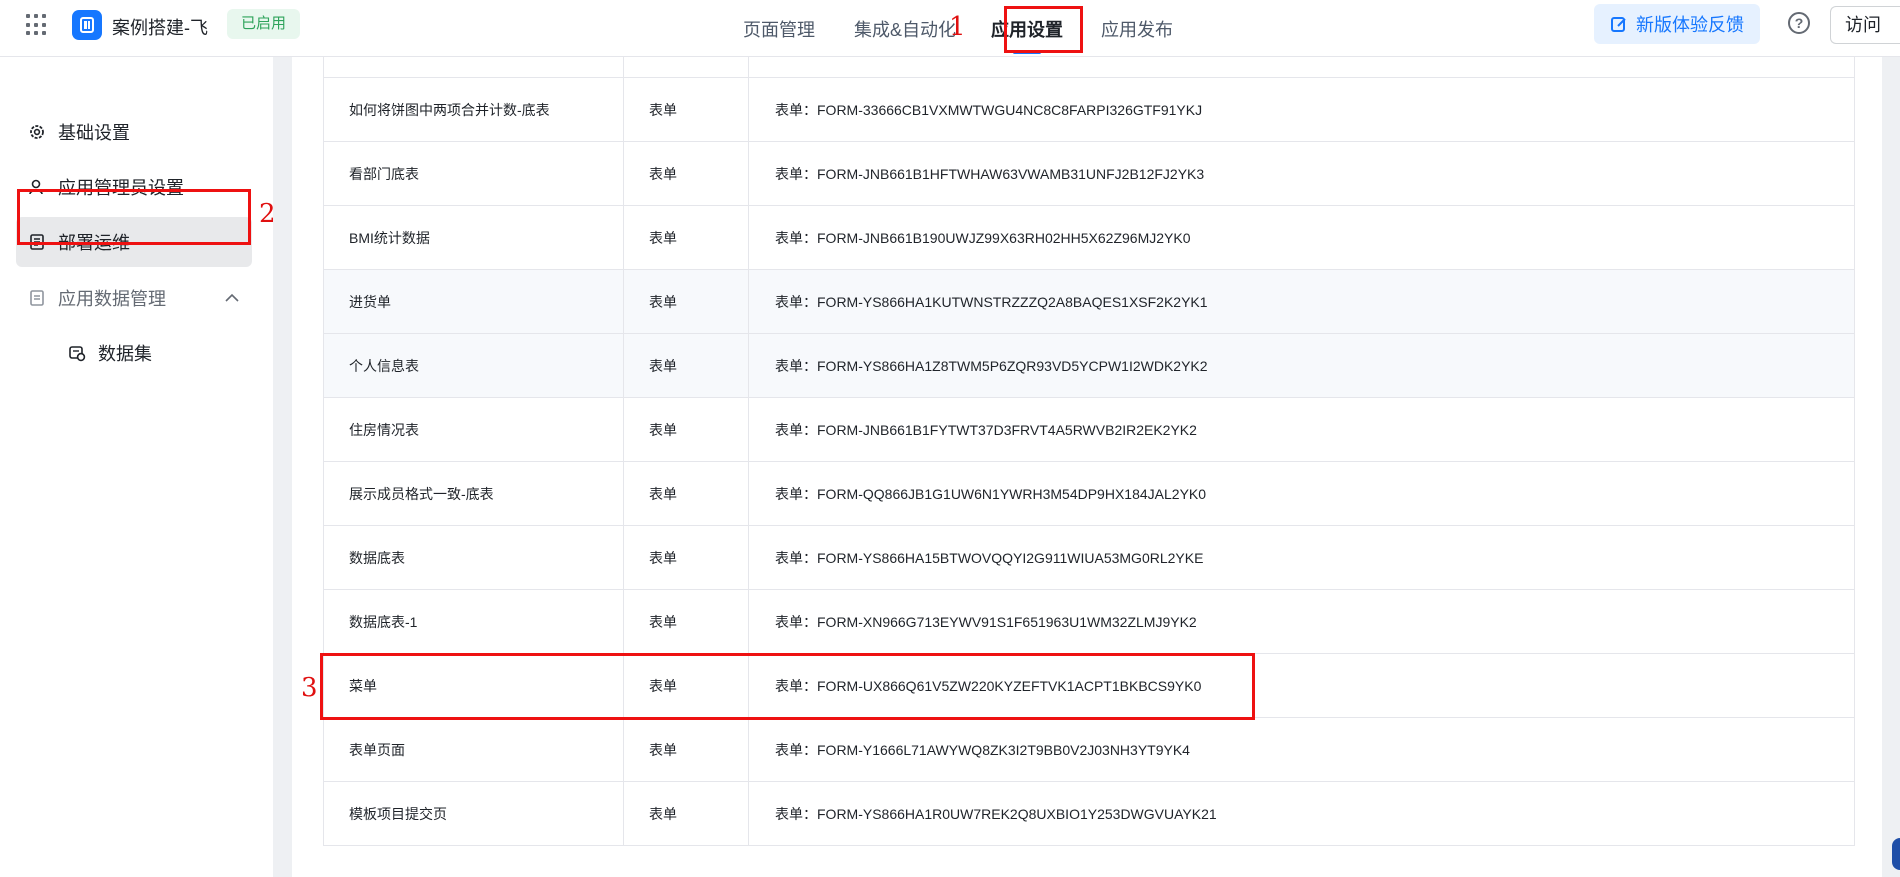  I want to click on sidebar-item-app-data-management: 应用数据管理, so click(134, 298).